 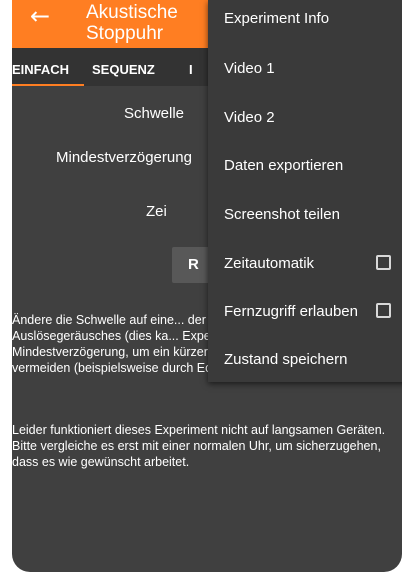 I want to click on menu-item-save-state: Zustand speichern, so click(x=285, y=359).